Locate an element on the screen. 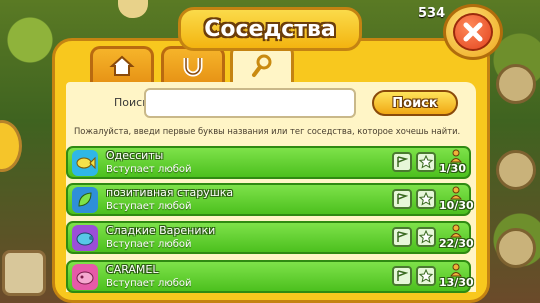 The width and height of the screenshot is (540, 303). search-input is located at coordinates (250, 103).